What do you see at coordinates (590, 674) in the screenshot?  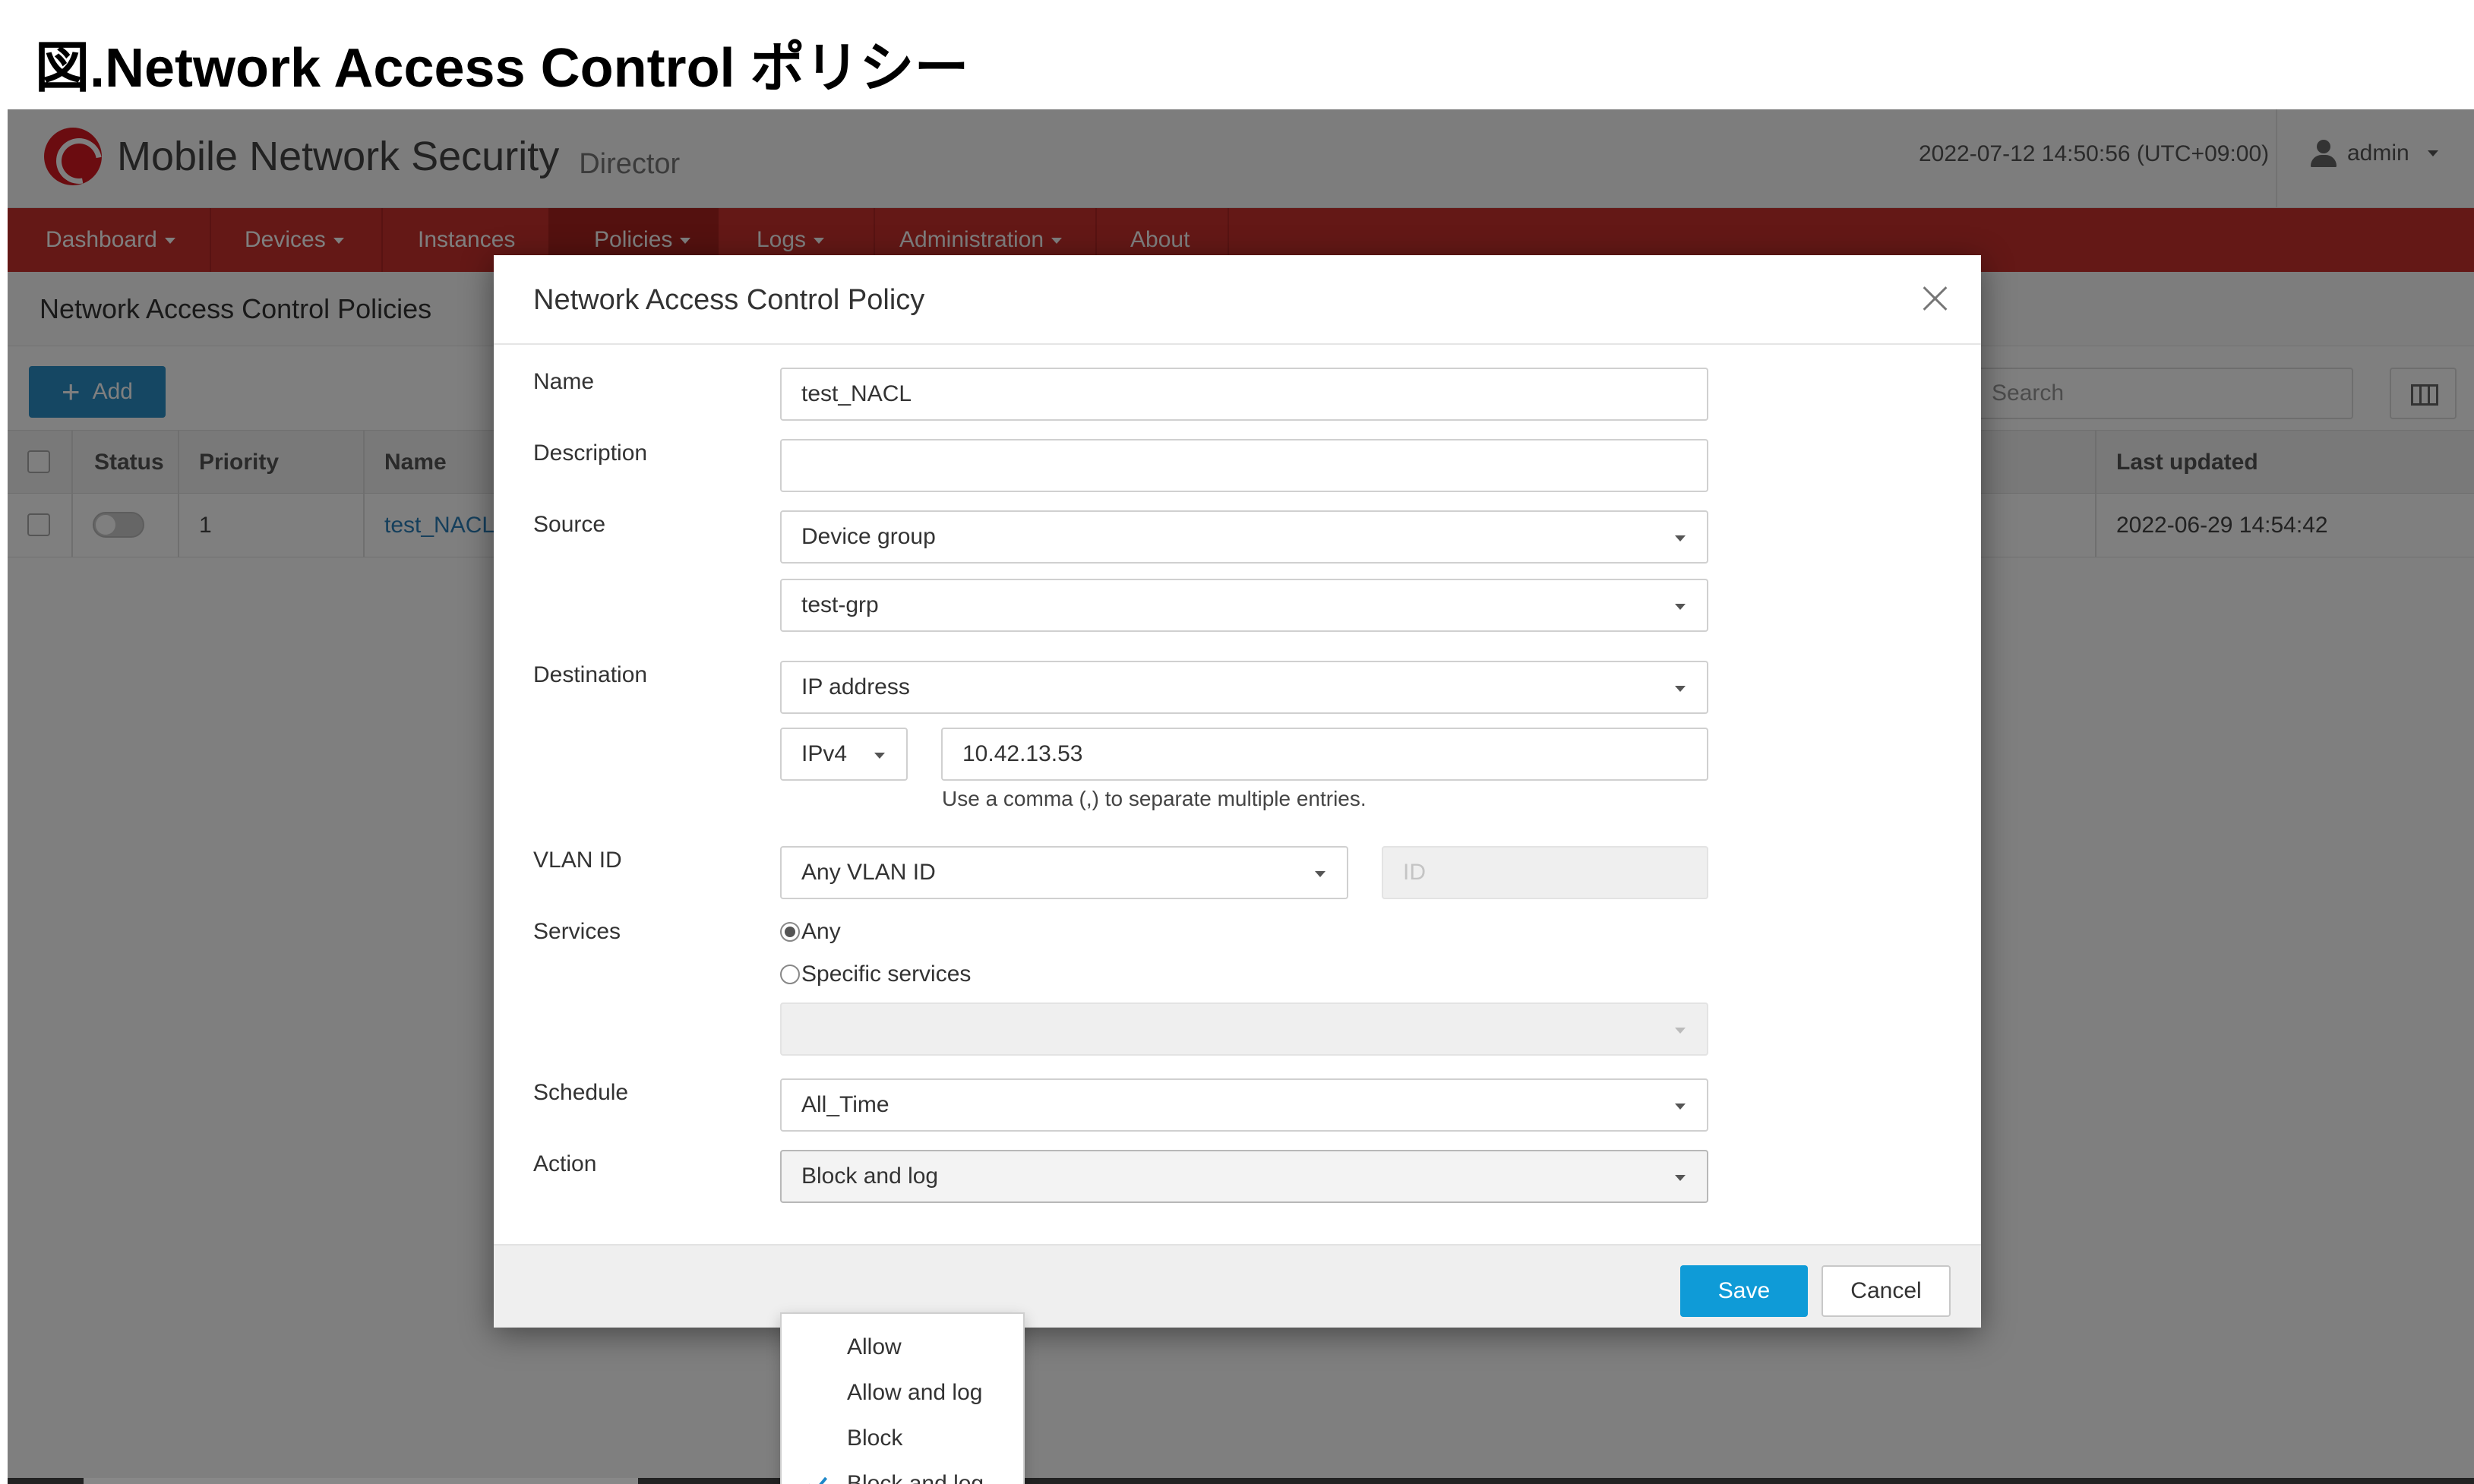 I see `destination-label: Destination` at bounding box center [590, 674].